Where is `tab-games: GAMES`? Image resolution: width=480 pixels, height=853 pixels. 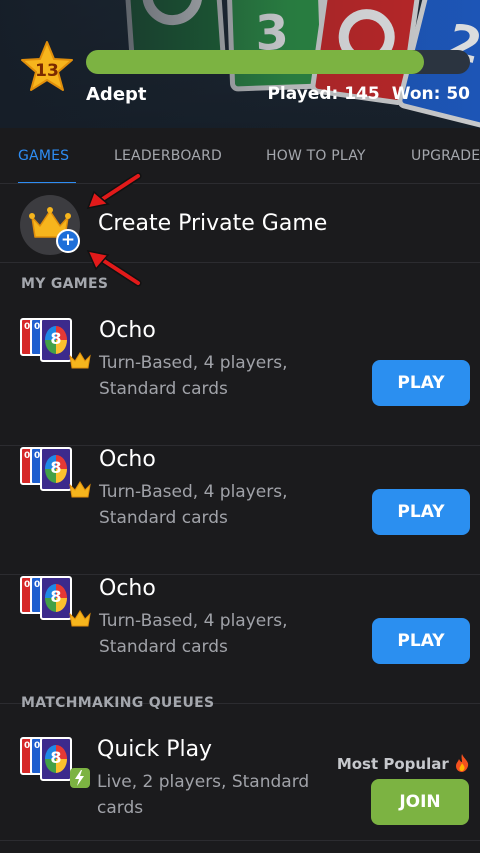
tab-games: GAMES is located at coordinates (43, 156).